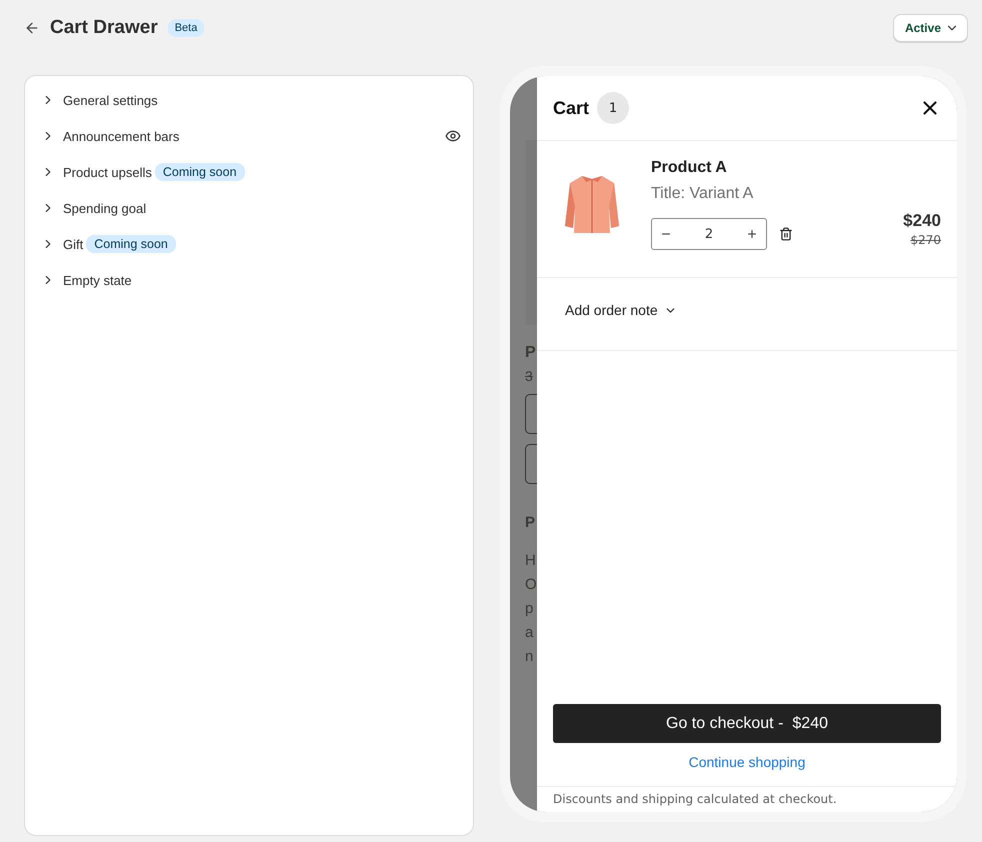  Describe the element at coordinates (747, 762) in the screenshot. I see `continue-shopping-link: Continue shopping` at that location.